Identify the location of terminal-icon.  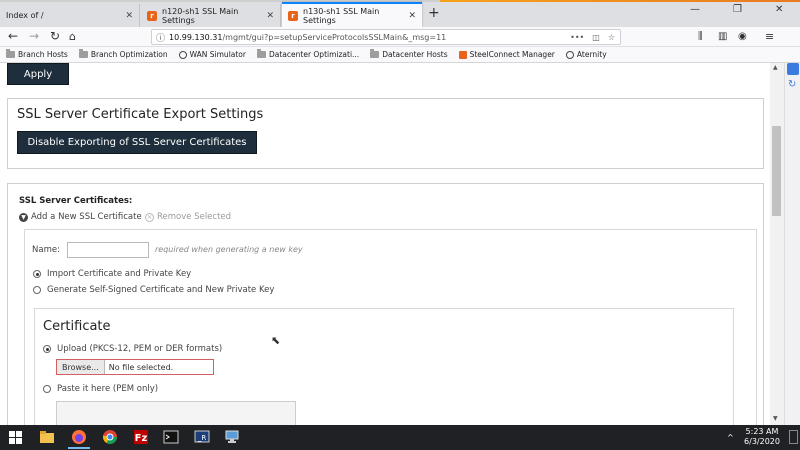
(171, 437).